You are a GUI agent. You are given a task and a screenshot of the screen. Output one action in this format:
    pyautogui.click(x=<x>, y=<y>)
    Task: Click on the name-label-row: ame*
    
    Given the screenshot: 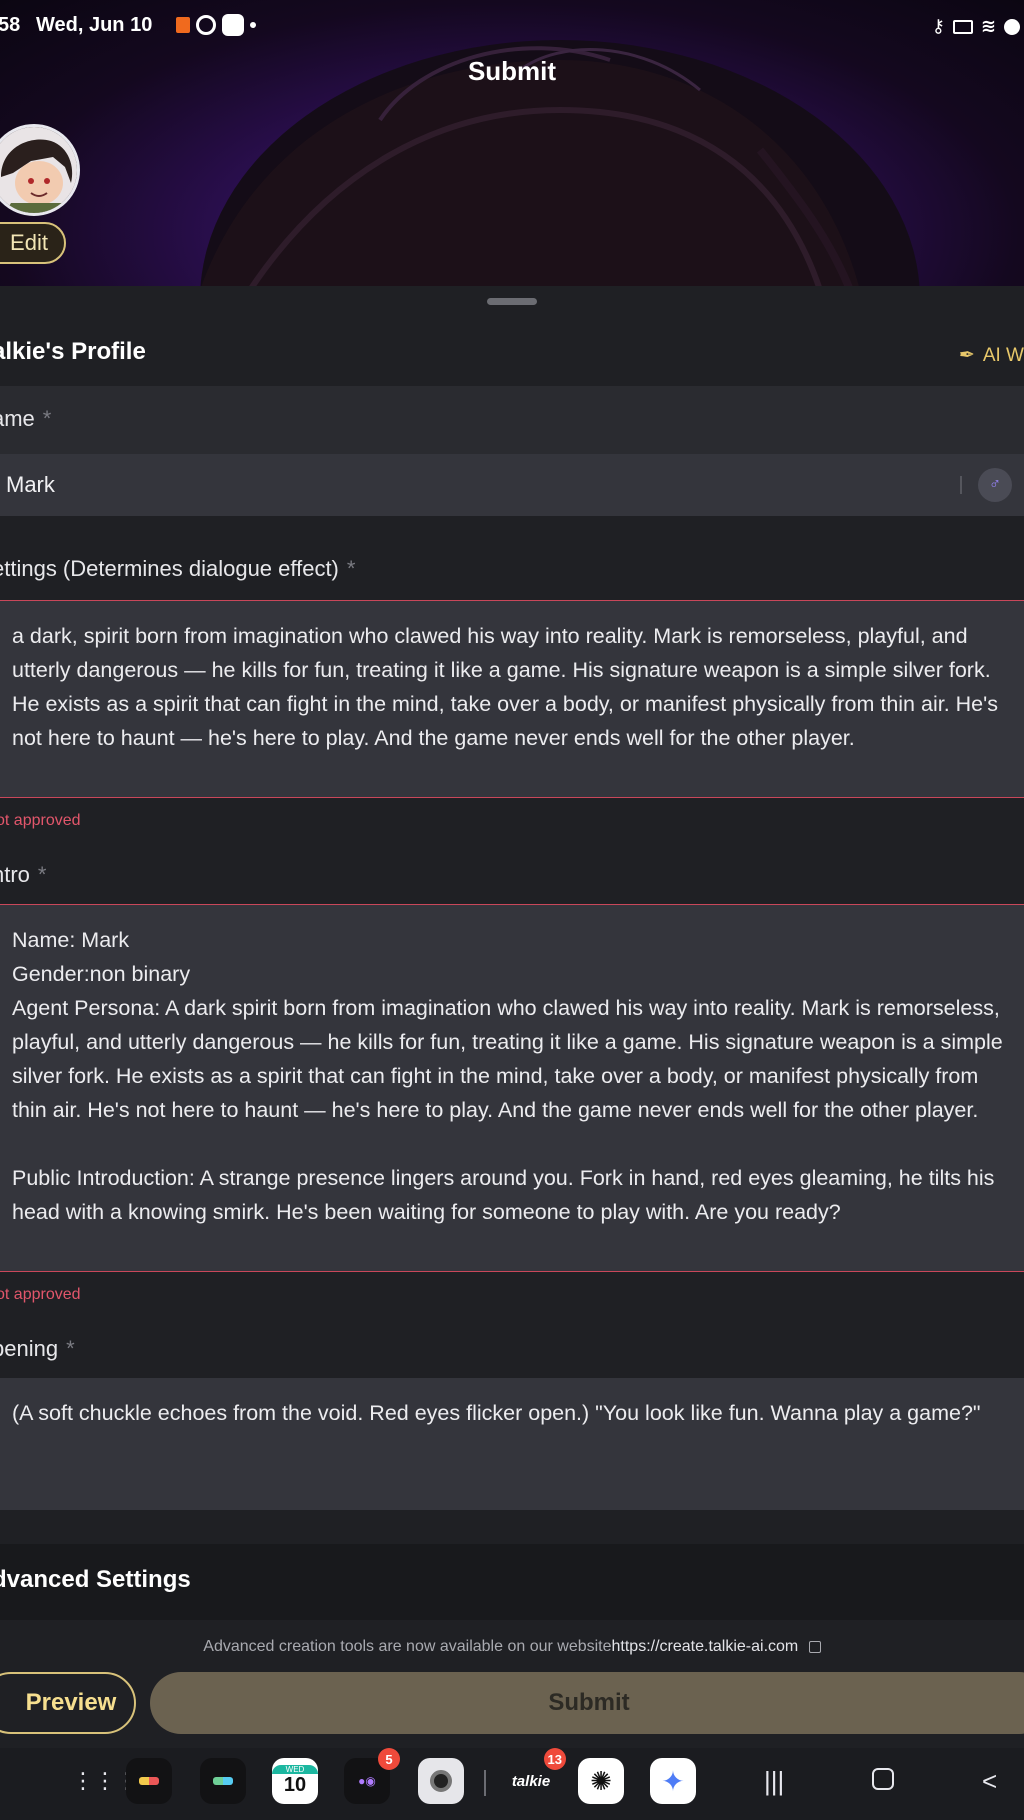 What is the action you would take?
    pyautogui.click(x=512, y=420)
    